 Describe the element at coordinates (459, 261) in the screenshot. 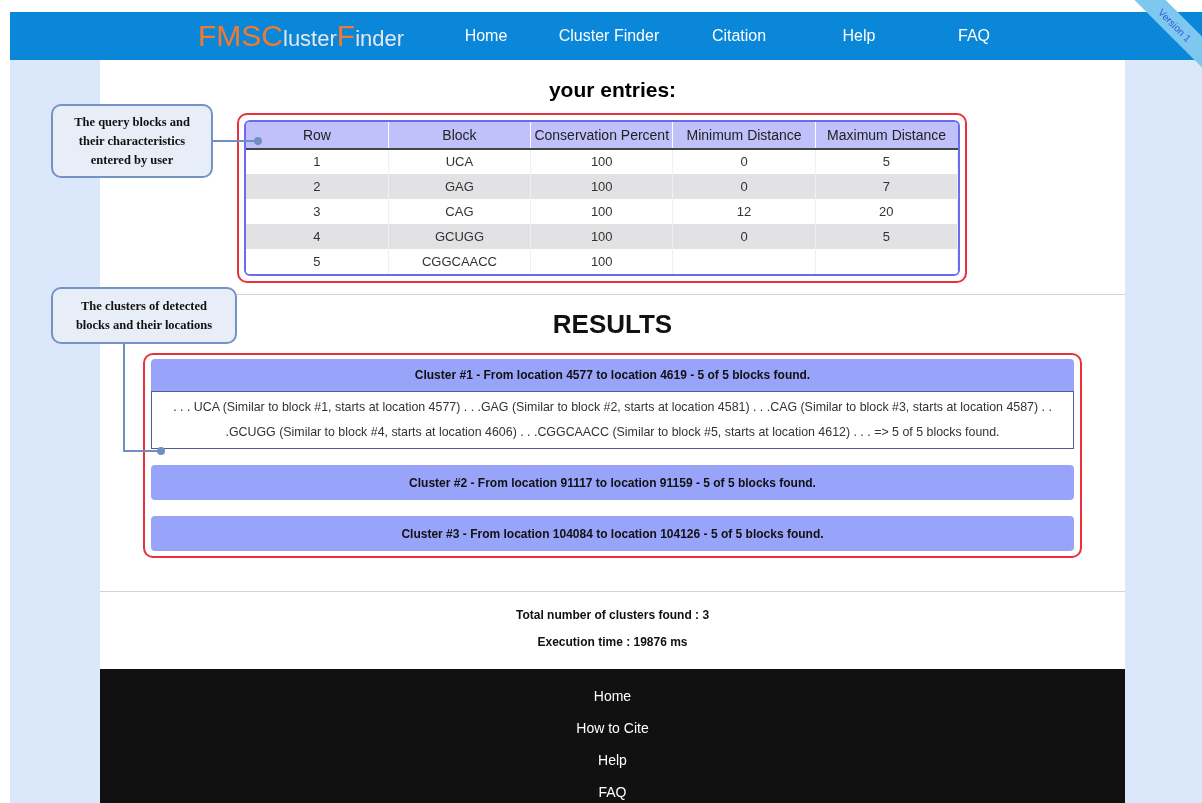

I see `table-cell: CGGCAACC` at that location.